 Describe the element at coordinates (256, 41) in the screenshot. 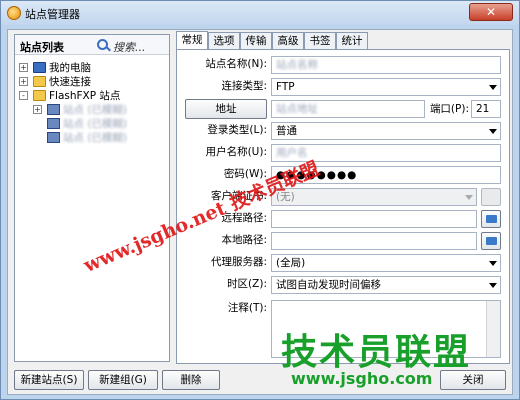

I see `tab-transfer: 传输` at that location.